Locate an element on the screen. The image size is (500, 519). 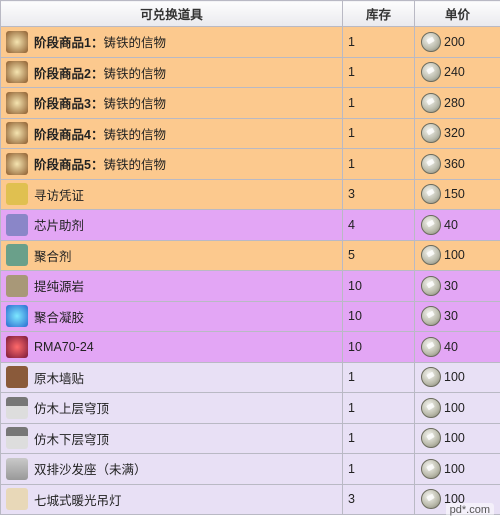
item-stock: 5 is located at coordinates (378, 255).